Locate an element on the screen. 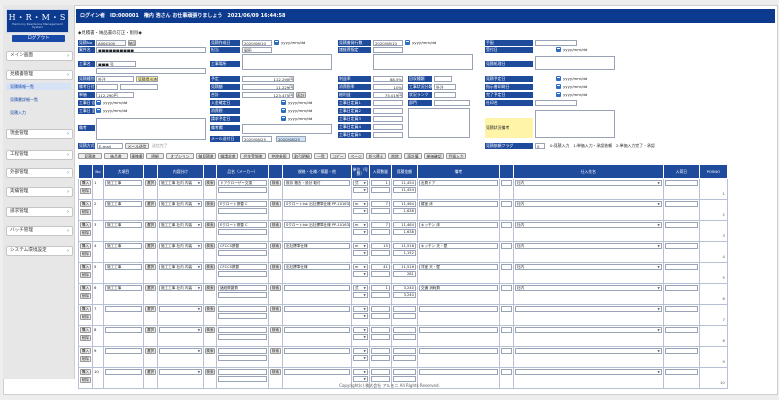 The height and width of the screenshot is (400, 779). amount-field: 11,464 is located at coordinates (404, 225).